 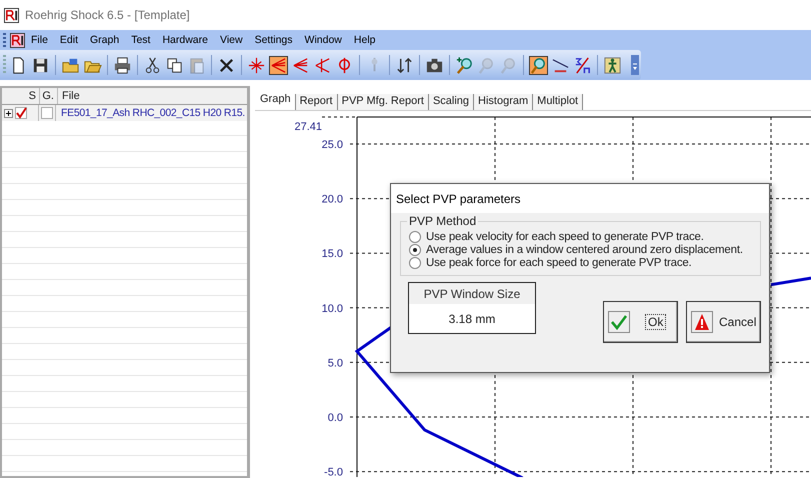 What do you see at coordinates (122, 65) in the screenshot?
I see `printer-icon` at bounding box center [122, 65].